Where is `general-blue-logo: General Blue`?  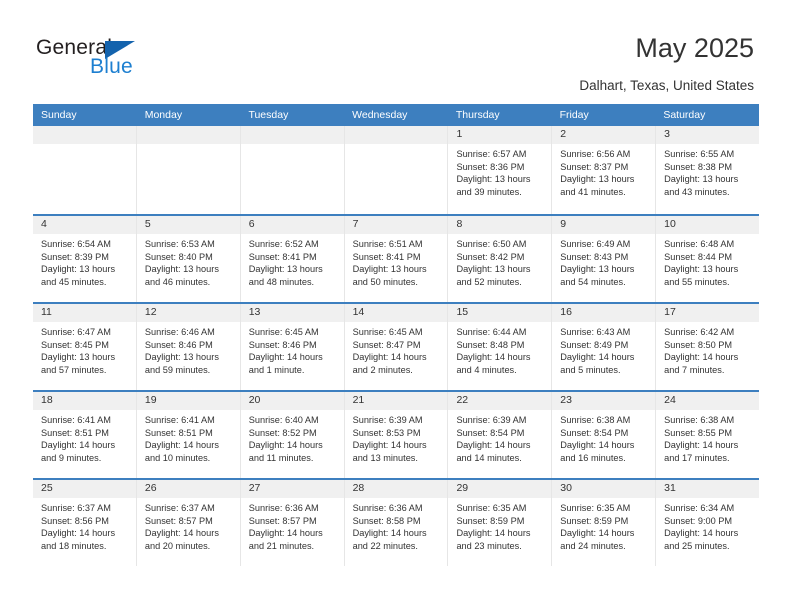
general-blue-logo: General Blue is located at coordinates (146, 61).